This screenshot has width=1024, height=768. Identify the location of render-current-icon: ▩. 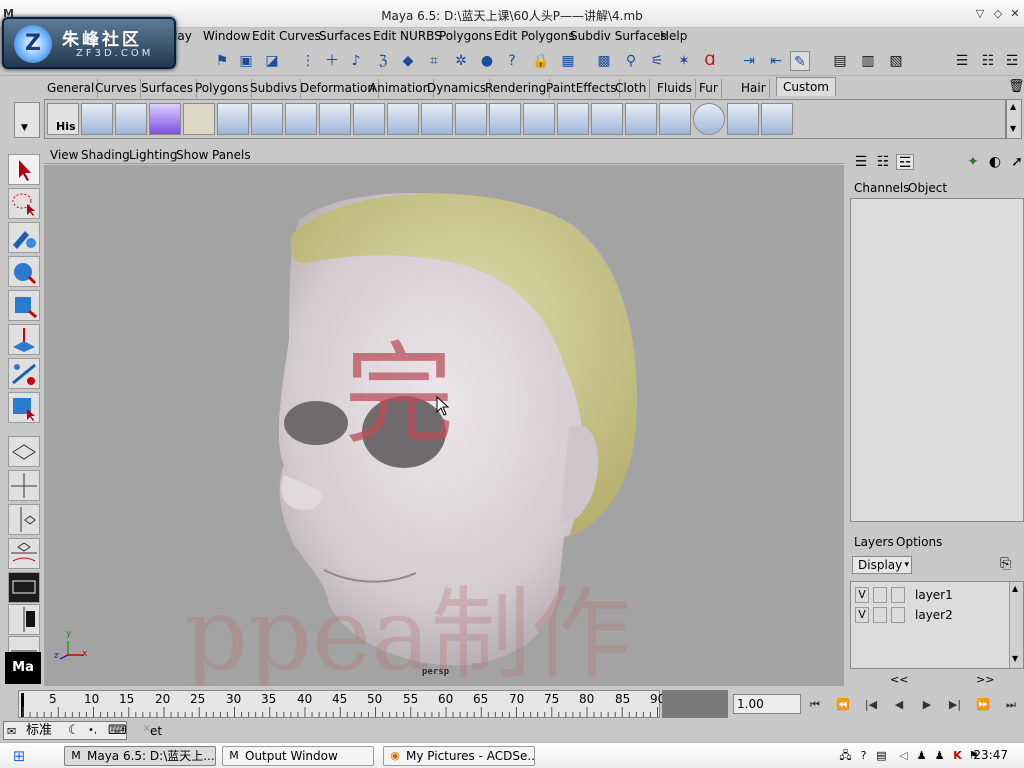
(604, 61).